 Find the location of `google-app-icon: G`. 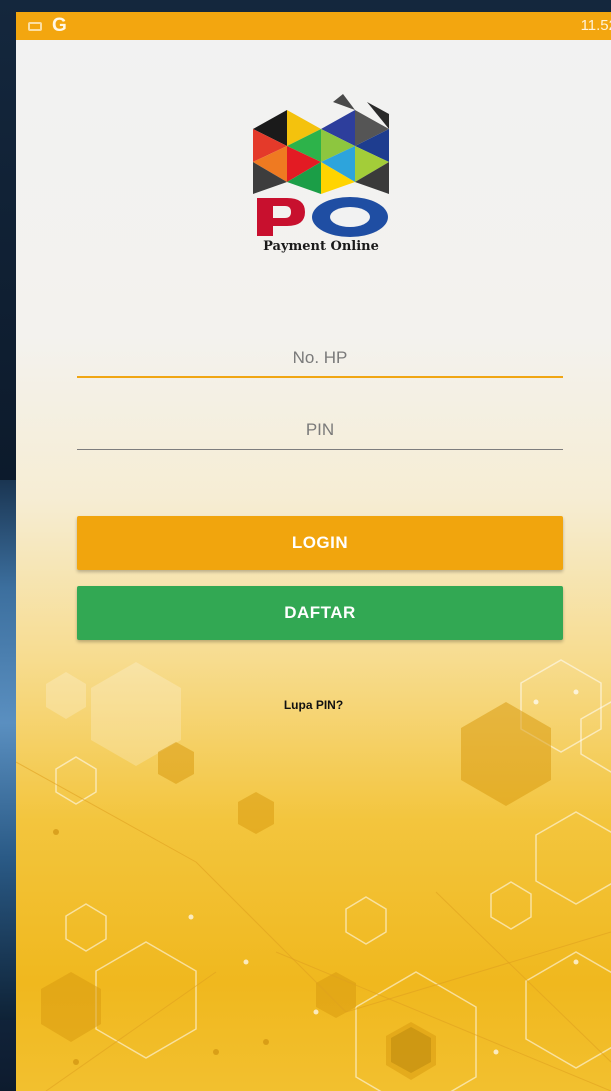

google-app-icon: G is located at coordinates (59, 25).